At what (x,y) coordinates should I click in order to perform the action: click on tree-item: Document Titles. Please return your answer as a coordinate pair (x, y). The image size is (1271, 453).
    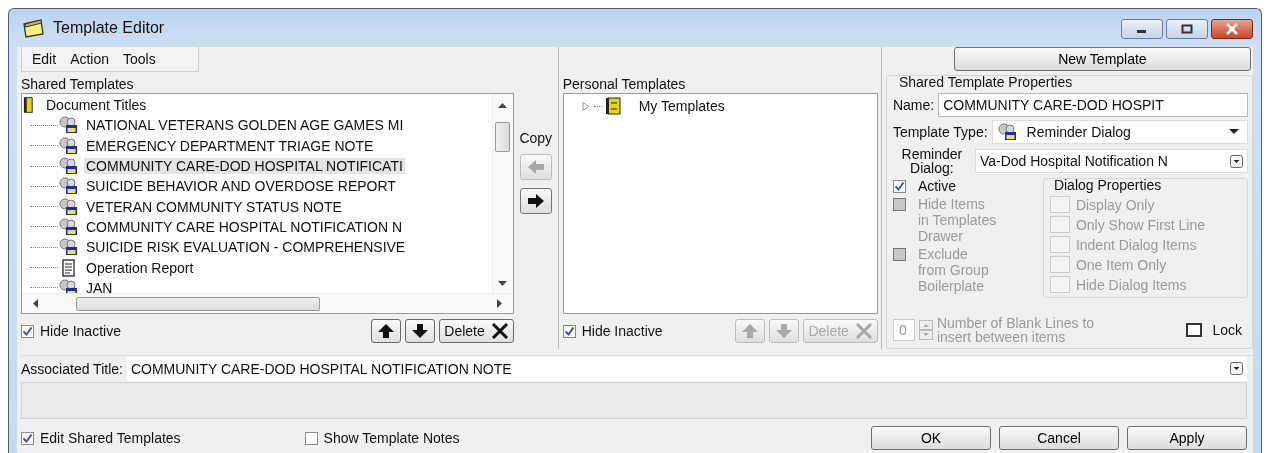
    Looking at the image, I should click on (96, 105).